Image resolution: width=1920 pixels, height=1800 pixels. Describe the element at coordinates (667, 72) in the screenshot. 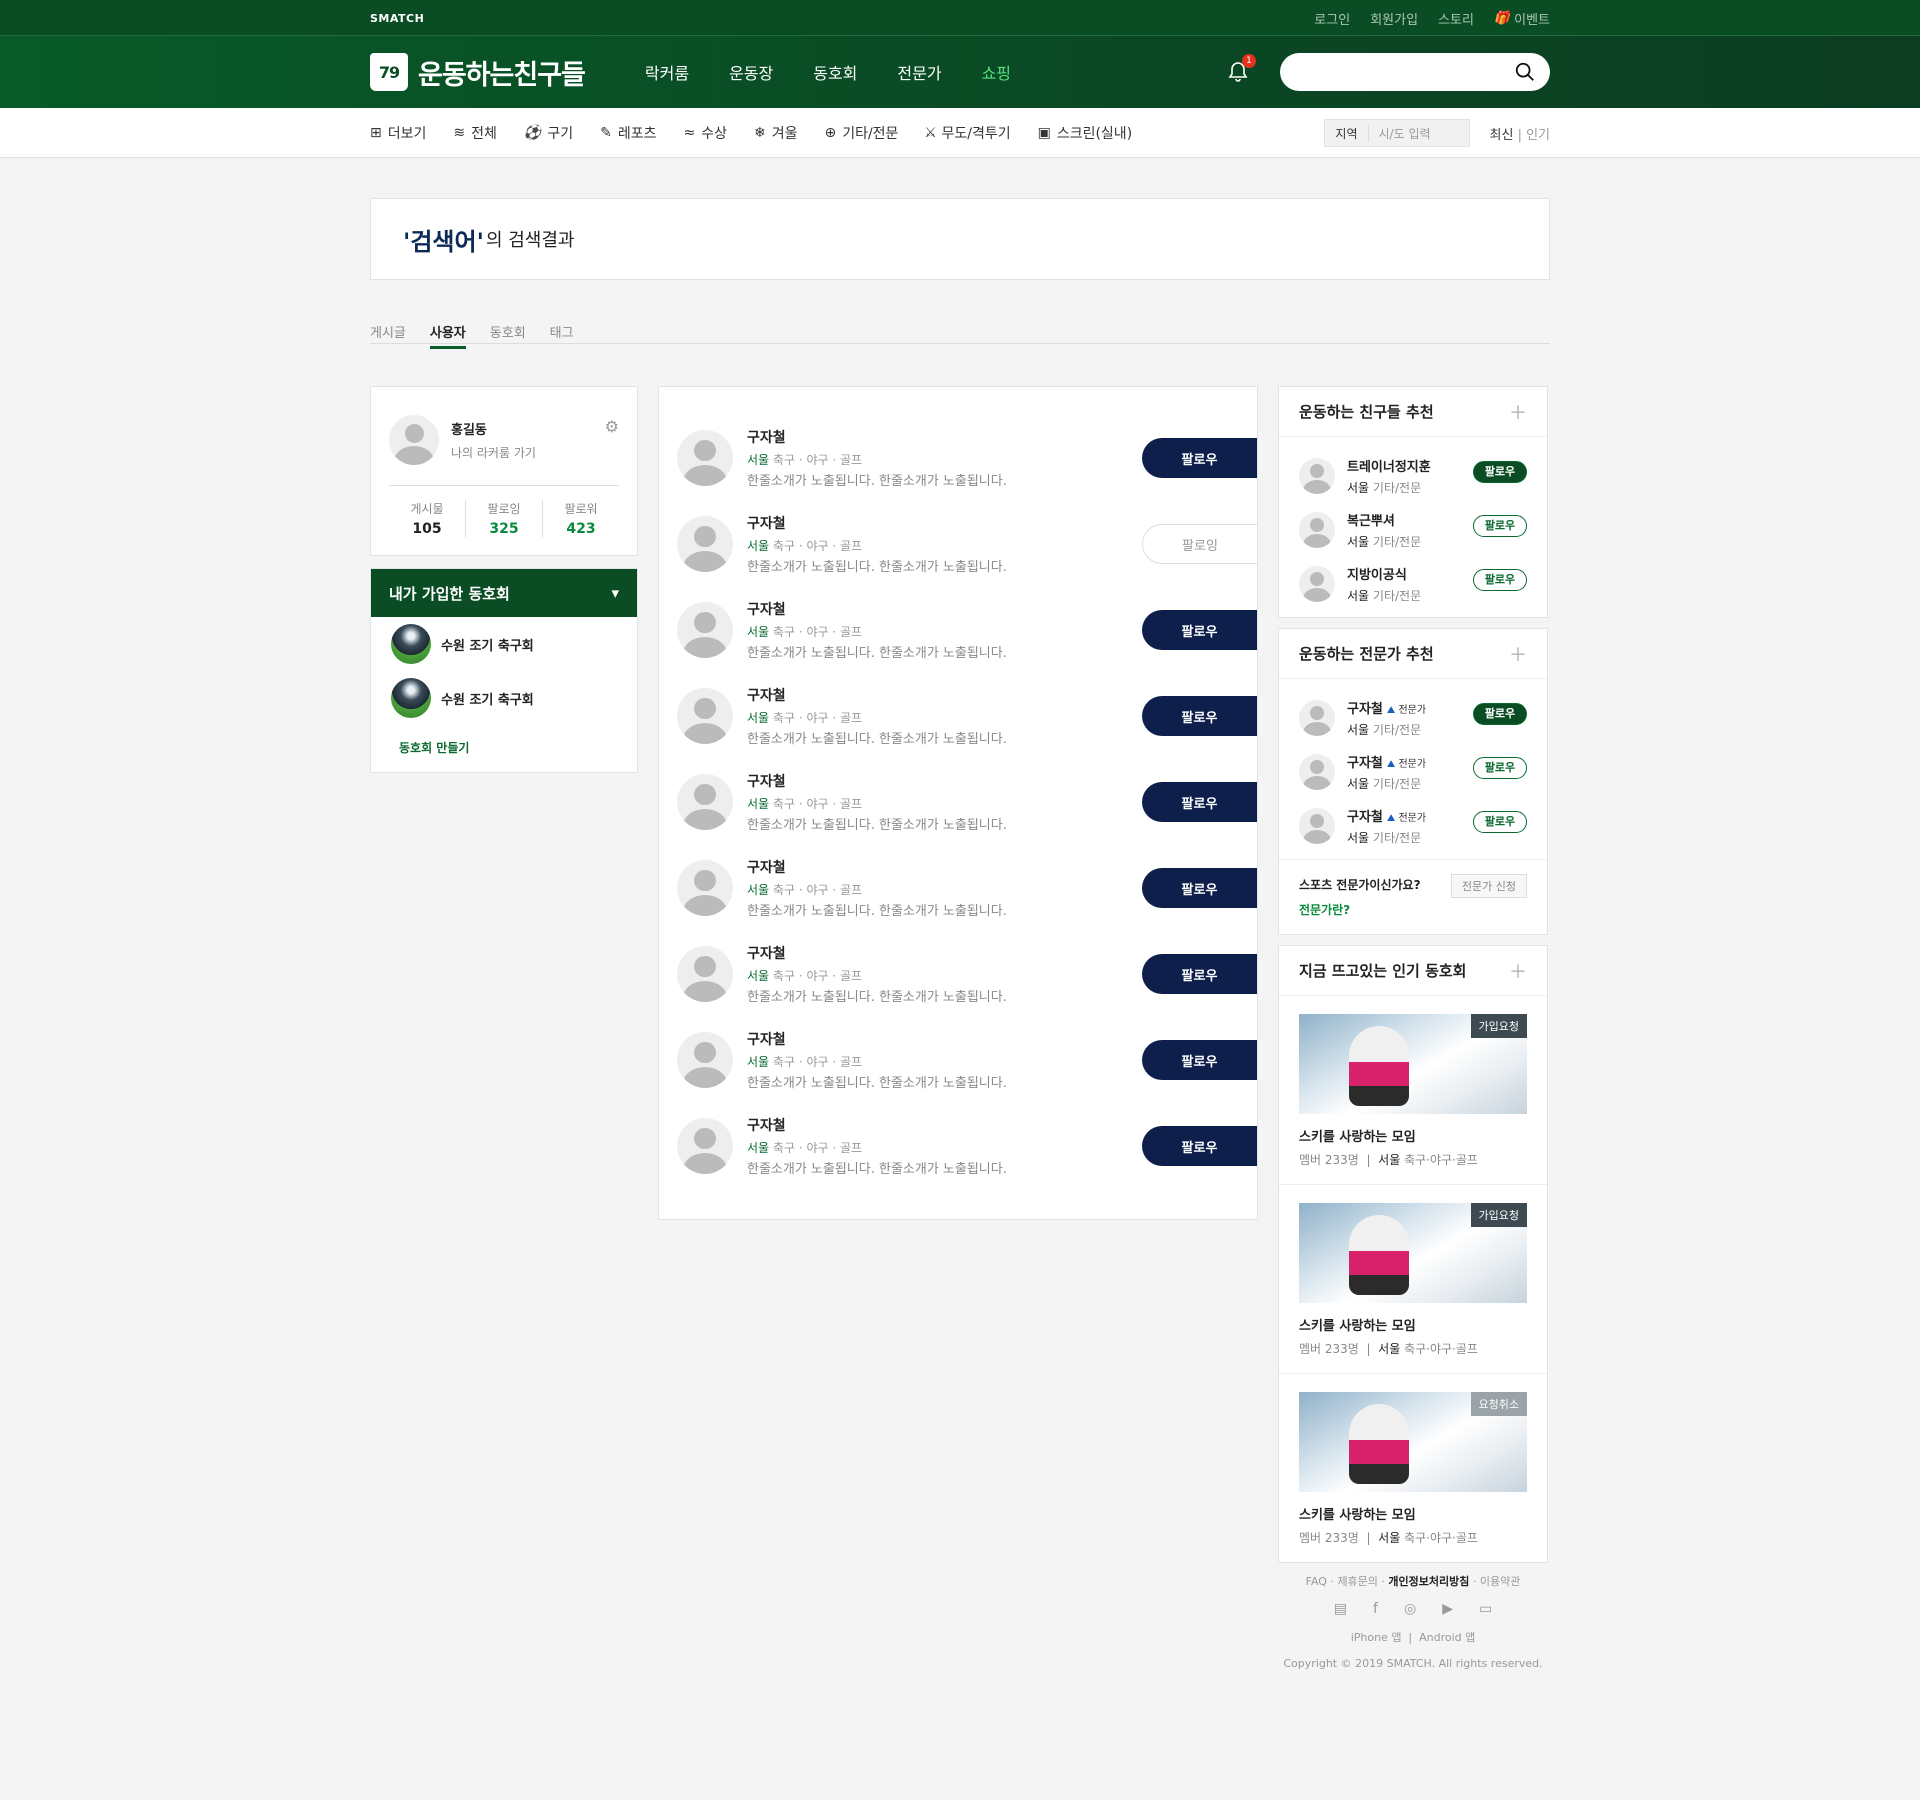

I see `nav-lockerroom: 락커룸` at that location.